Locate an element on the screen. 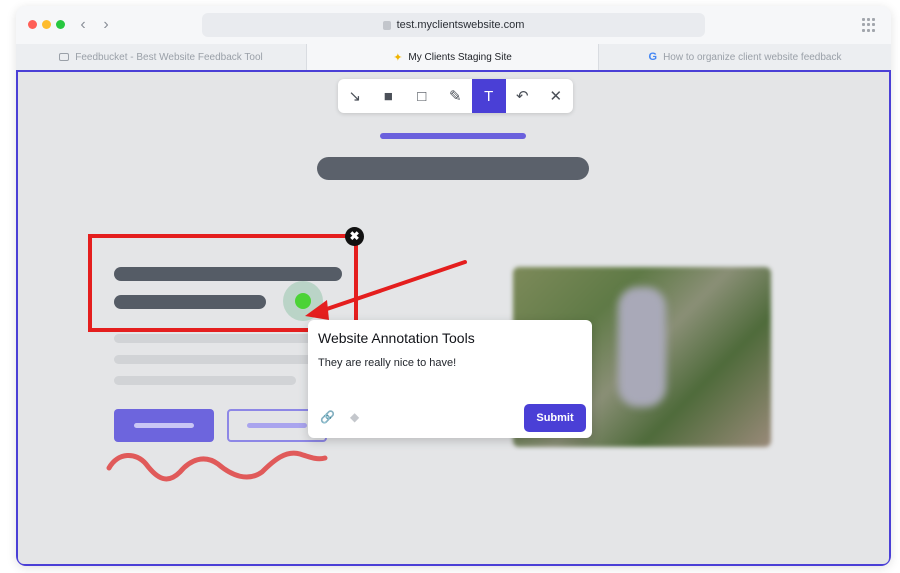 Image resolution: width=900 pixels, height=573 pixels. address-bar: test.myclientswebsite.com is located at coordinates (453, 25).